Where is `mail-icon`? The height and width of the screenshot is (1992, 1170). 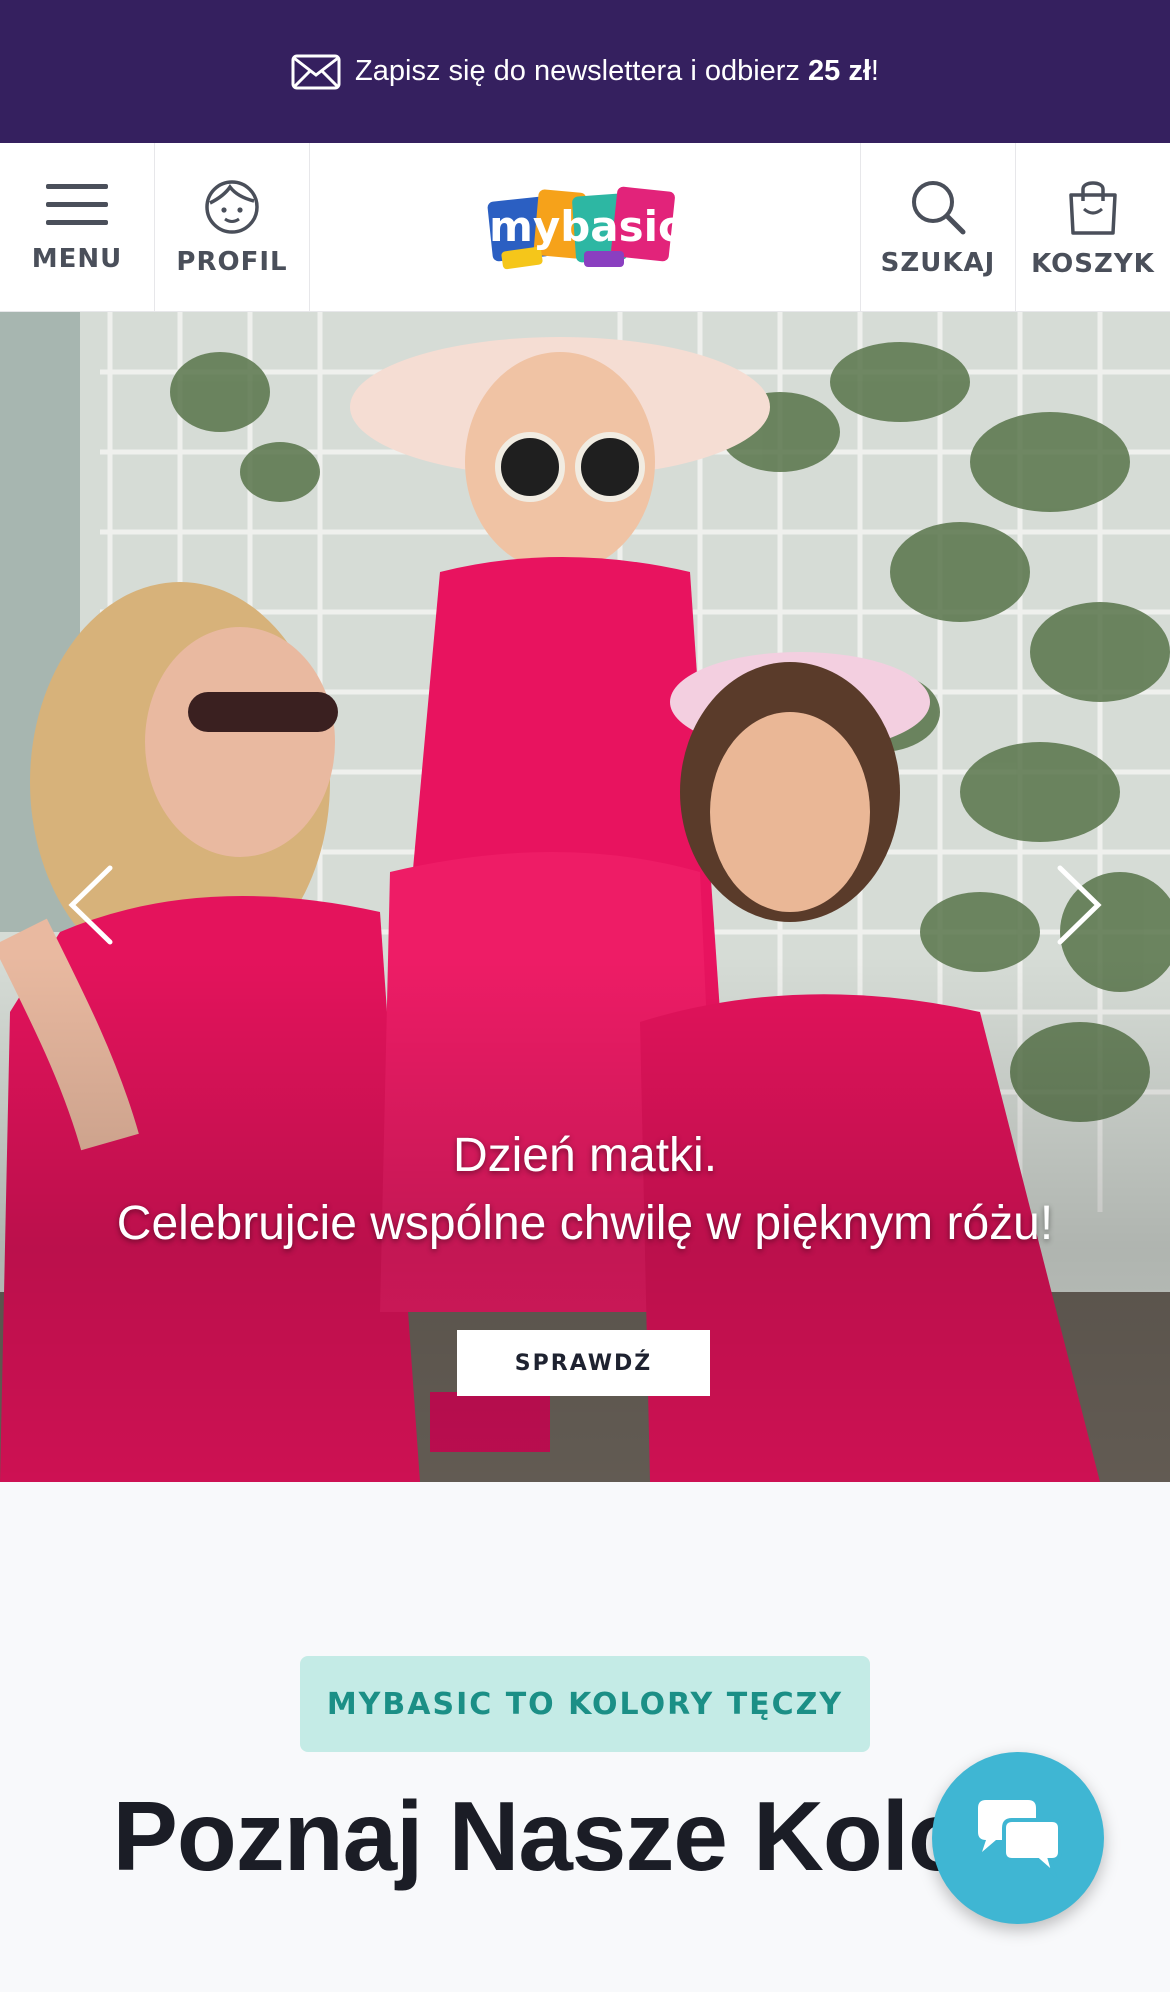 mail-icon is located at coordinates (316, 71).